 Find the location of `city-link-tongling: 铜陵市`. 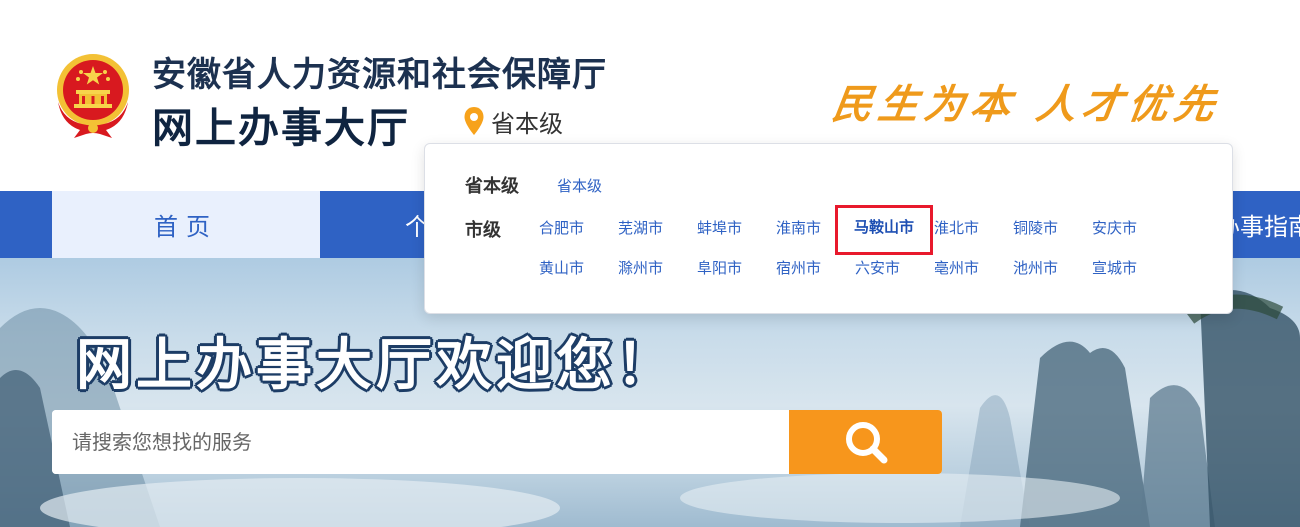

city-link-tongling: 铜陵市 is located at coordinates (1035, 228).